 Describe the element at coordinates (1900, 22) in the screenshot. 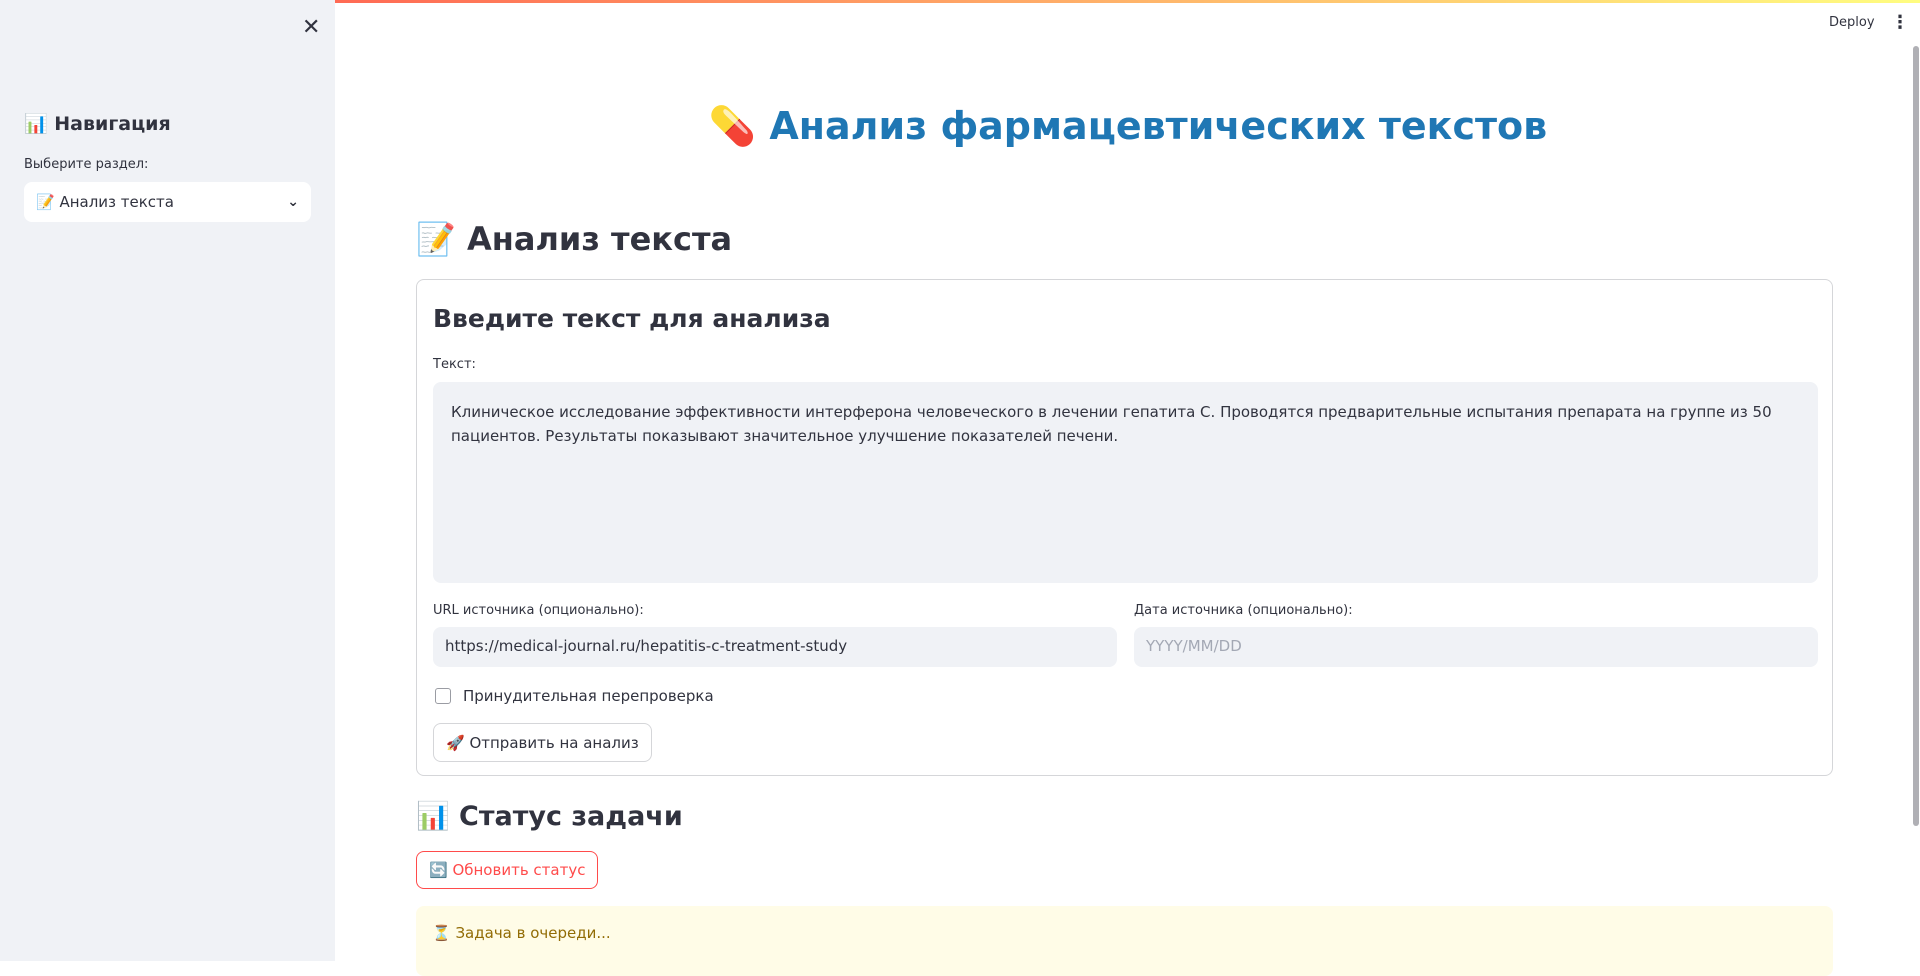

I see `main-menu-icon: ⋮` at that location.